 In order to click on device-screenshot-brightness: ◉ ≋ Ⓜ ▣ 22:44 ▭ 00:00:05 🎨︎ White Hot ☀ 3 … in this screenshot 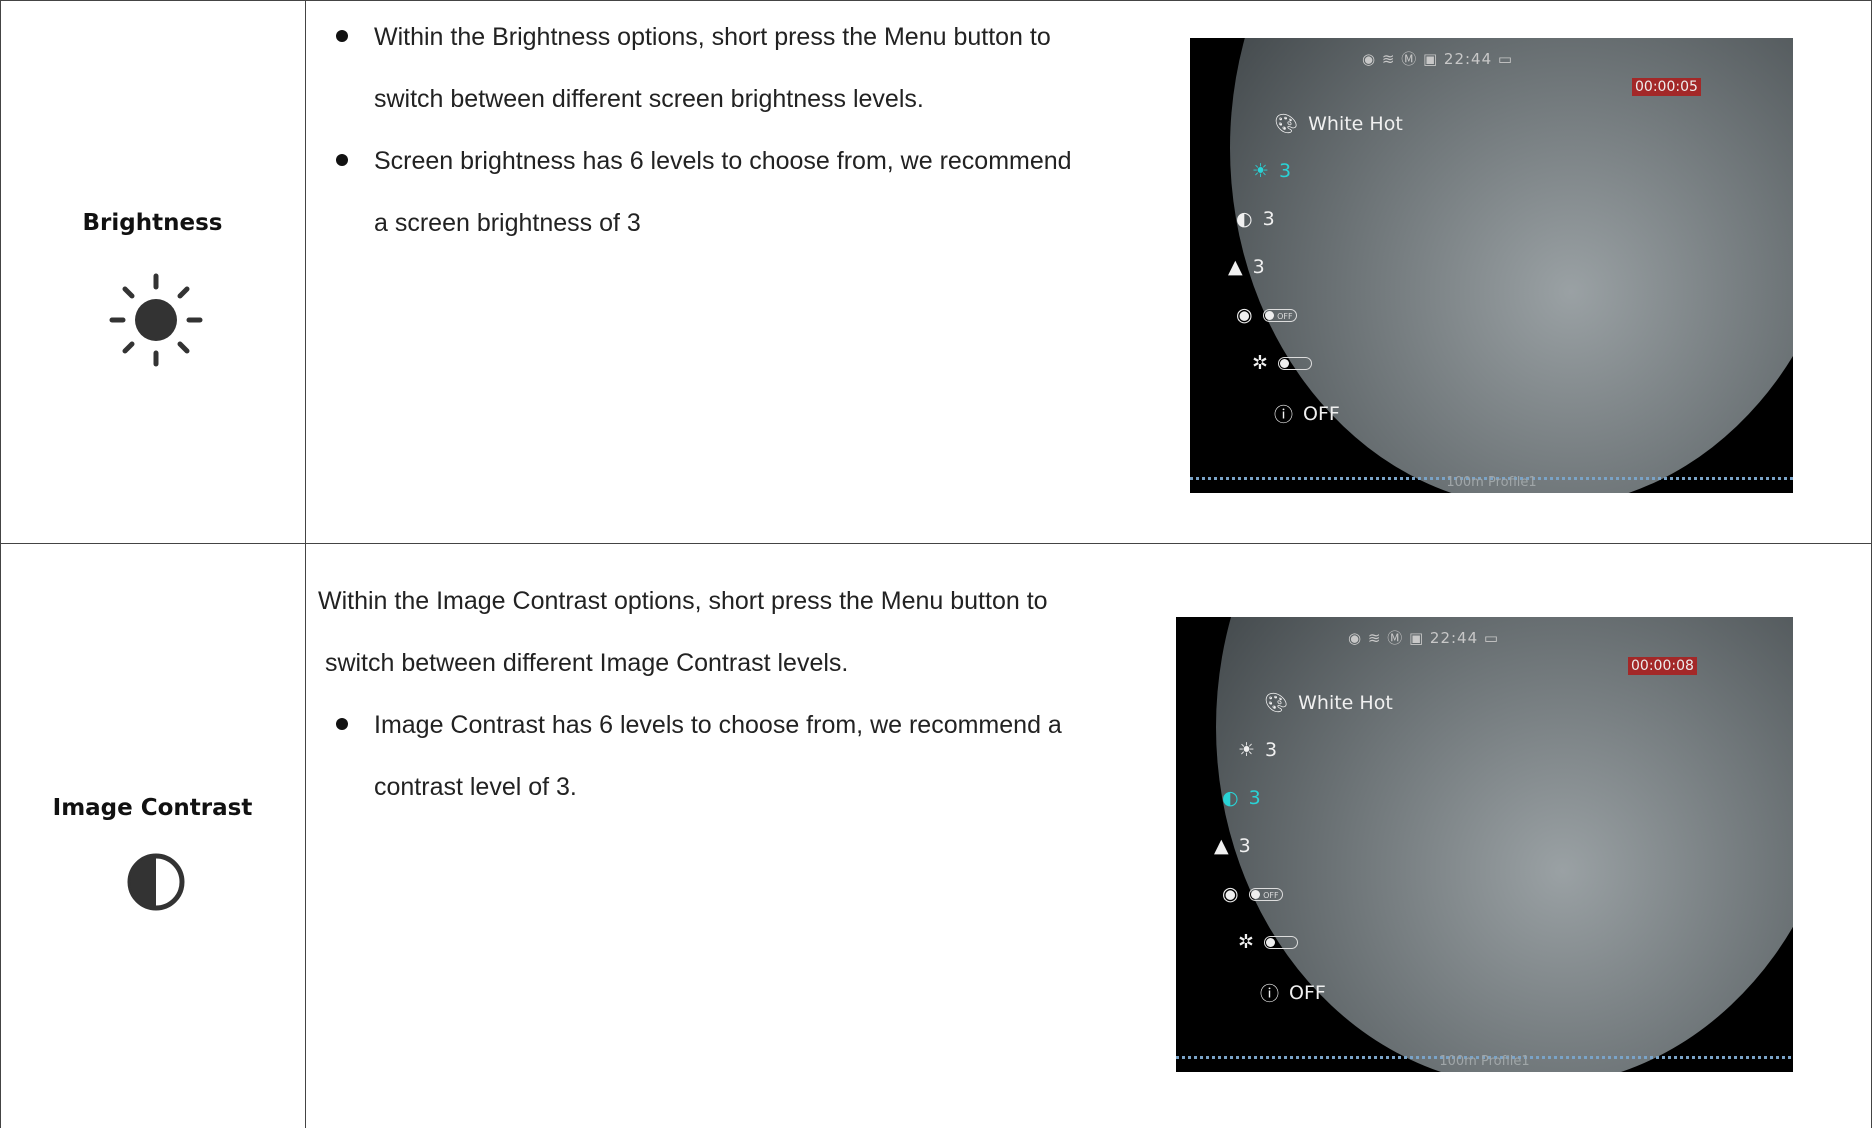, I will do `click(1491, 265)`.